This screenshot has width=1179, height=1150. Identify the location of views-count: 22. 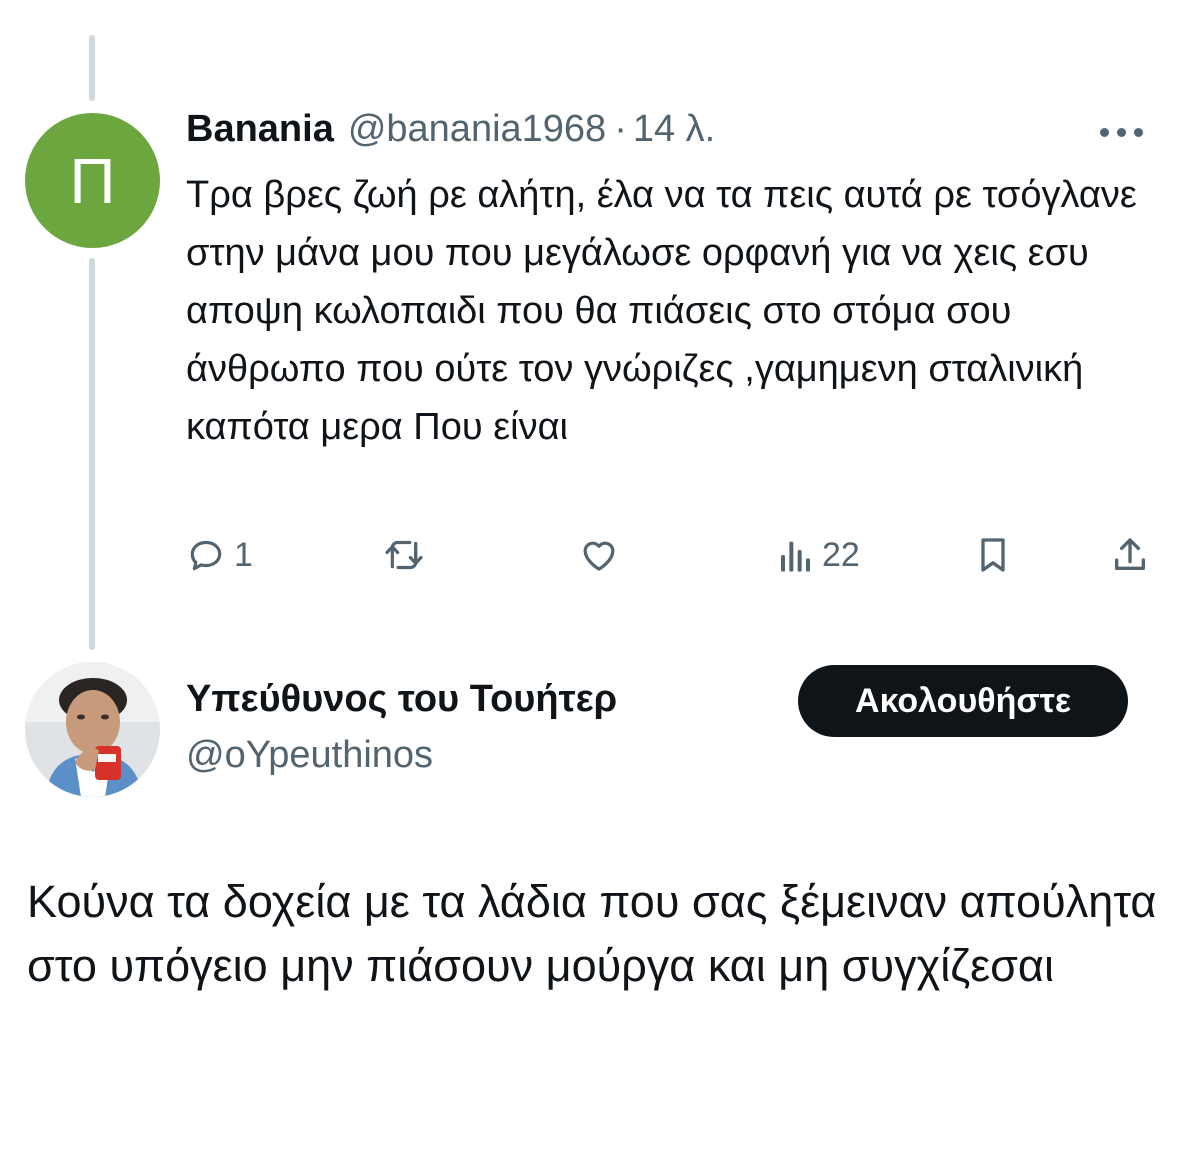
(841, 554).